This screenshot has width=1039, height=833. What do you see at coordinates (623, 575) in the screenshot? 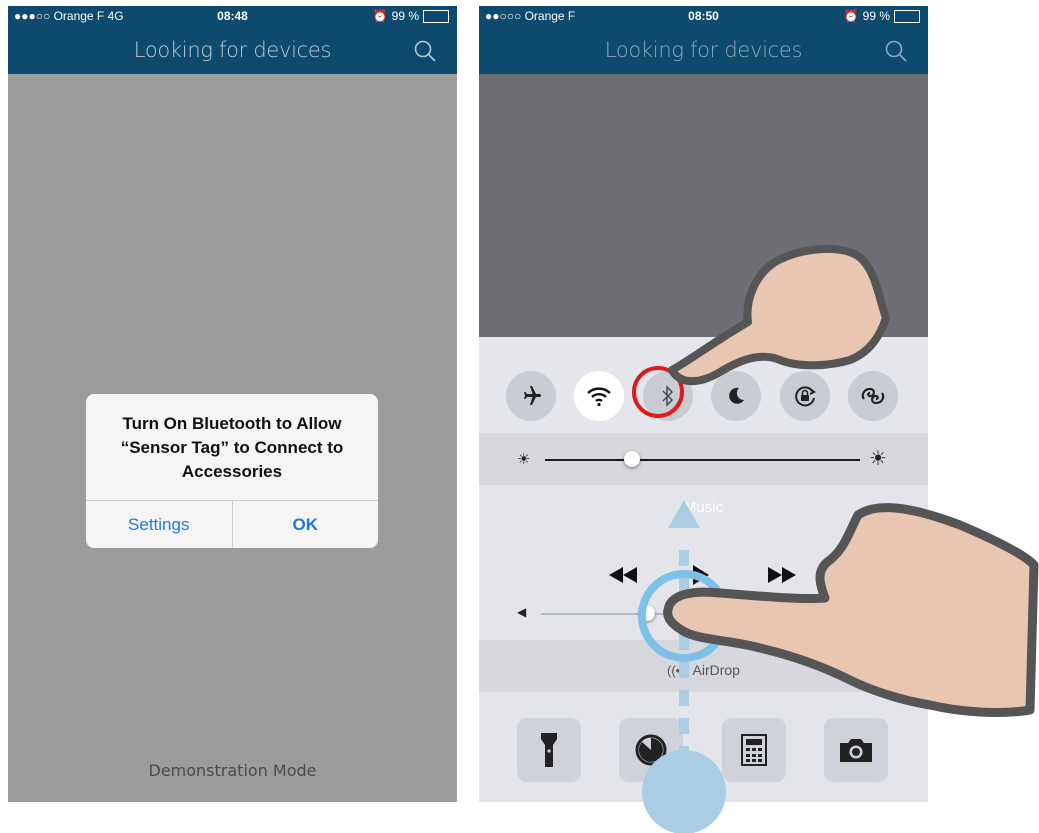
I see `rewind-icon` at bounding box center [623, 575].